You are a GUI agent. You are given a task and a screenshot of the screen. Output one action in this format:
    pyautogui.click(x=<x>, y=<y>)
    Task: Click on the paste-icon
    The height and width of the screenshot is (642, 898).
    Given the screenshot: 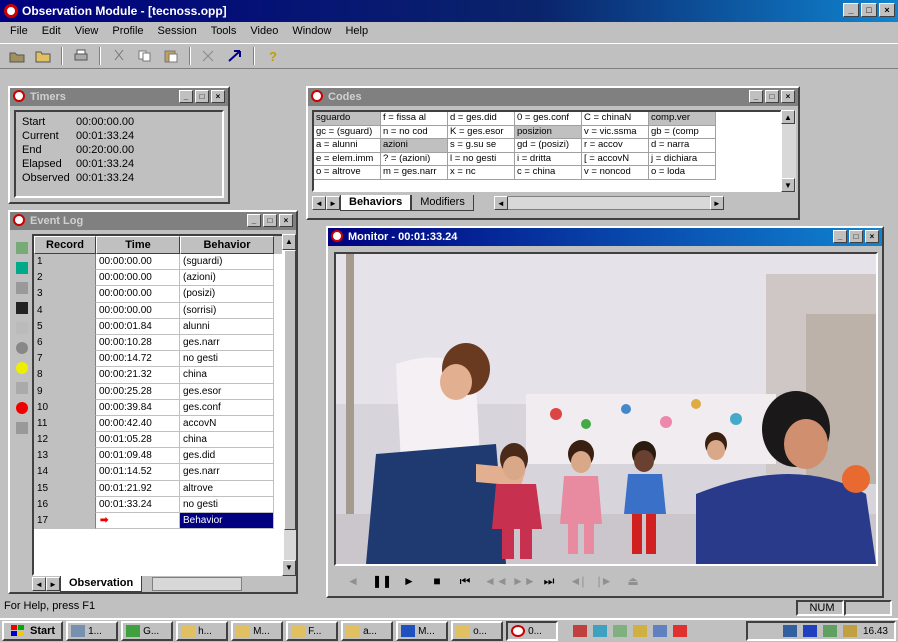 What is the action you would take?
    pyautogui.click(x=171, y=56)
    